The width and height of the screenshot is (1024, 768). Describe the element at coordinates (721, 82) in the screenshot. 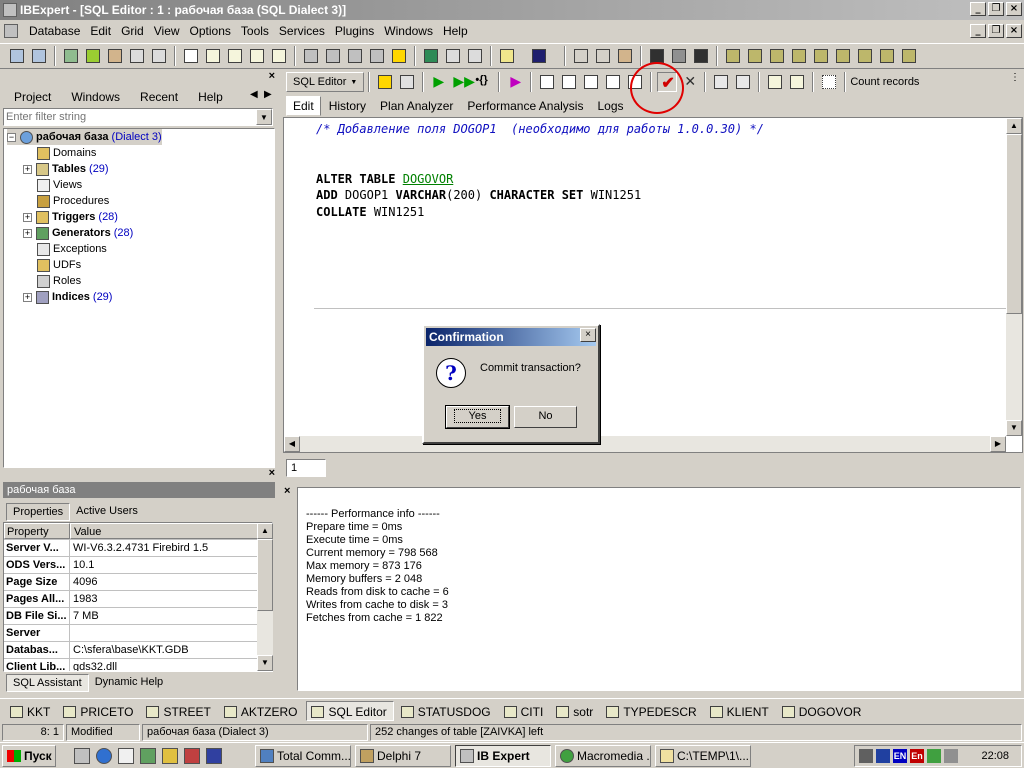

I see `grid-view-icon` at that location.